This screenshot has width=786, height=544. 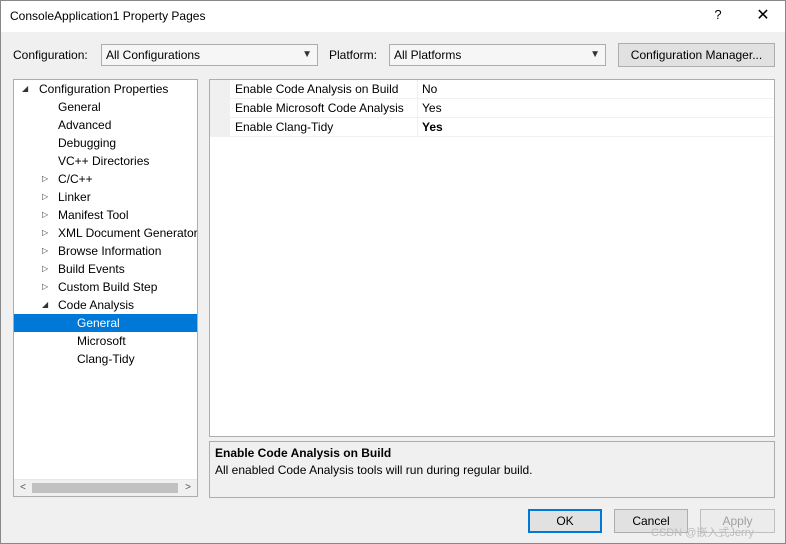 I want to click on scroll-left-icon: <, so click(x=23, y=488).